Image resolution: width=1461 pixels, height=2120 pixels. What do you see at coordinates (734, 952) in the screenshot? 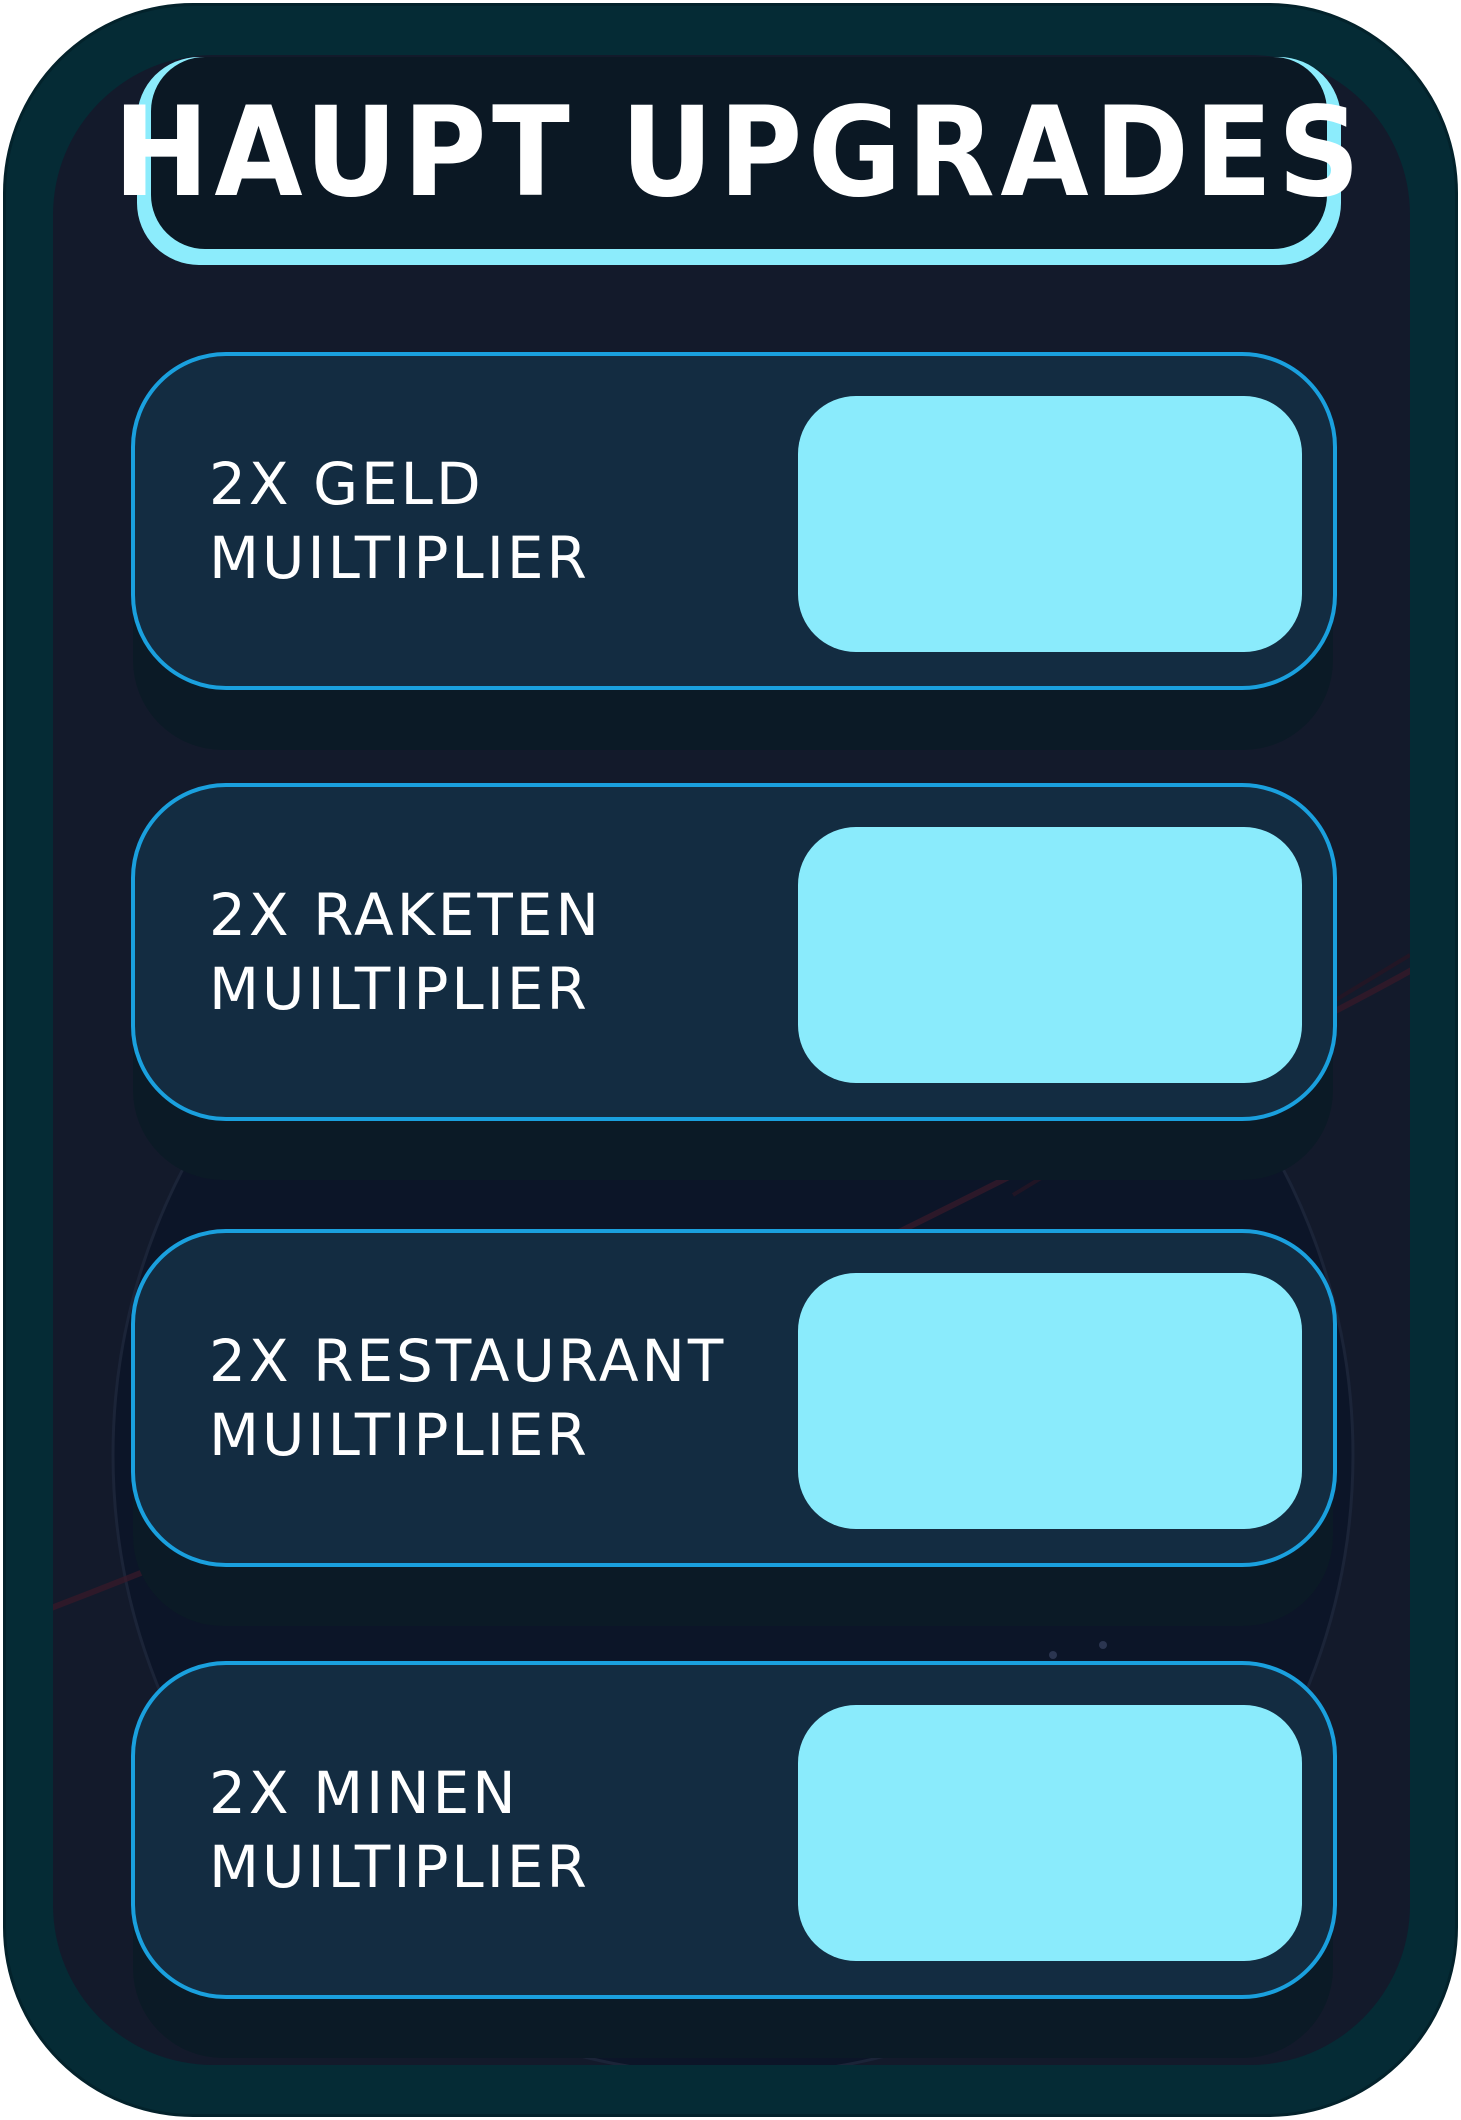
I see `upgrade-card-raketen: 2X RAKETEN MUILTIPLIER` at bounding box center [734, 952].